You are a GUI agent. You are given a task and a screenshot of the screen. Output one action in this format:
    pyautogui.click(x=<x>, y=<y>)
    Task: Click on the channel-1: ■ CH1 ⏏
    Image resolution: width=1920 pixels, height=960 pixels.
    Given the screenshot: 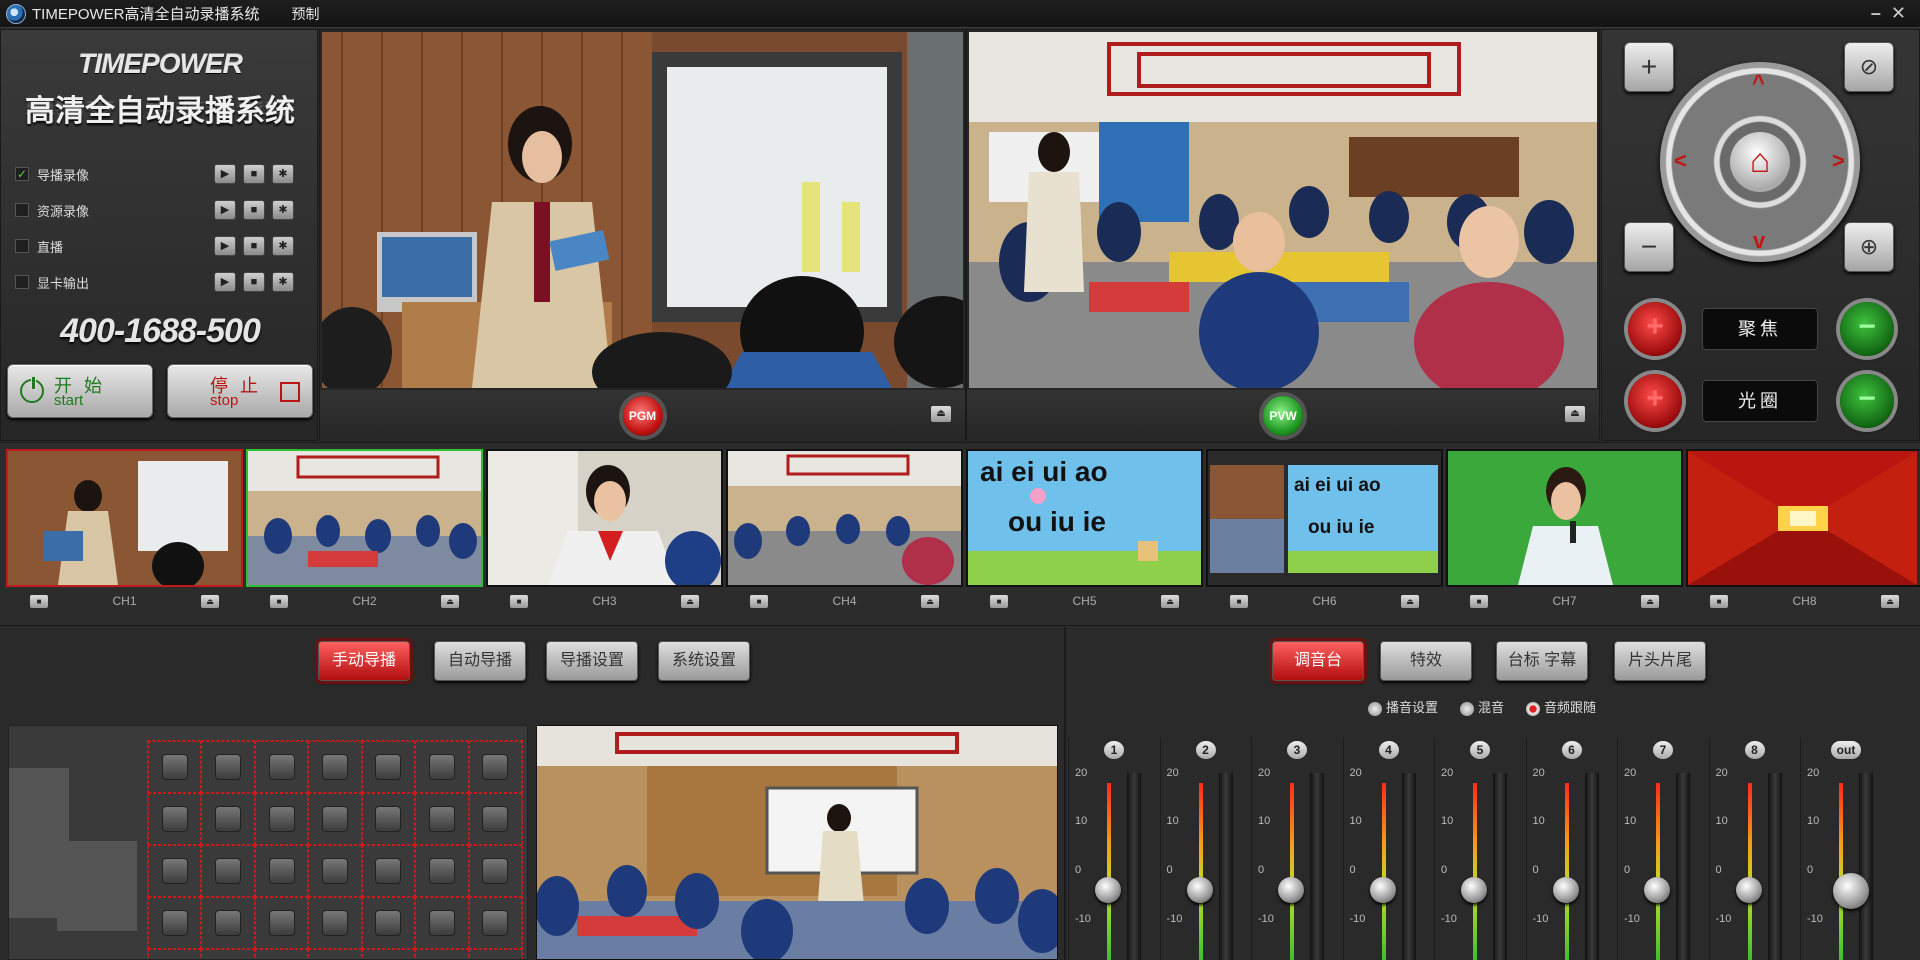 What is the action you would take?
    pyautogui.click(x=124, y=533)
    